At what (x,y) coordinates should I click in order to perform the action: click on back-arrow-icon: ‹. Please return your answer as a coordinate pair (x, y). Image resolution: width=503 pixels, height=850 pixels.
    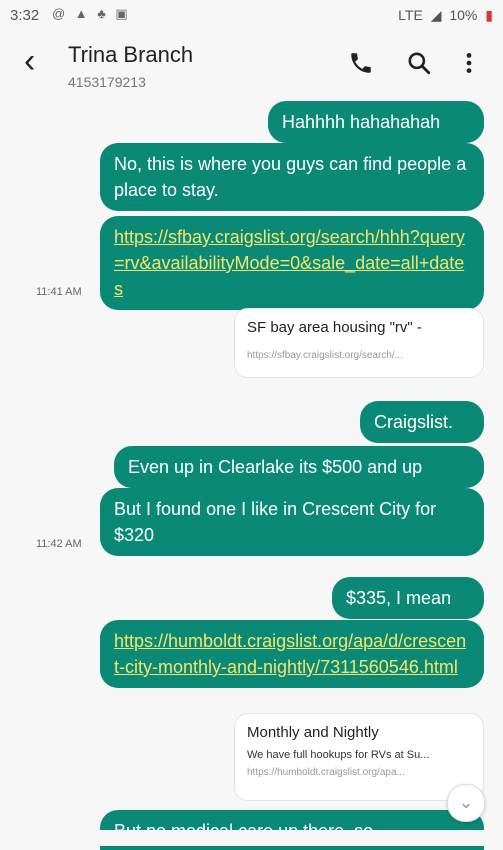
    Looking at the image, I should click on (29, 61).